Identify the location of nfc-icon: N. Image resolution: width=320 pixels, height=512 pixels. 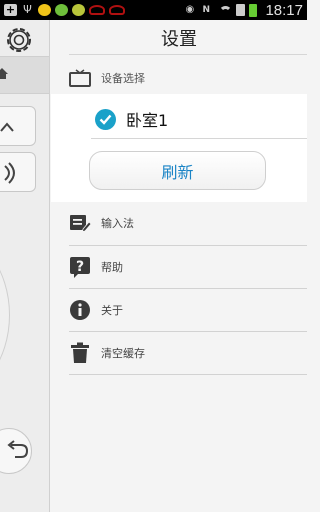
(206, 10).